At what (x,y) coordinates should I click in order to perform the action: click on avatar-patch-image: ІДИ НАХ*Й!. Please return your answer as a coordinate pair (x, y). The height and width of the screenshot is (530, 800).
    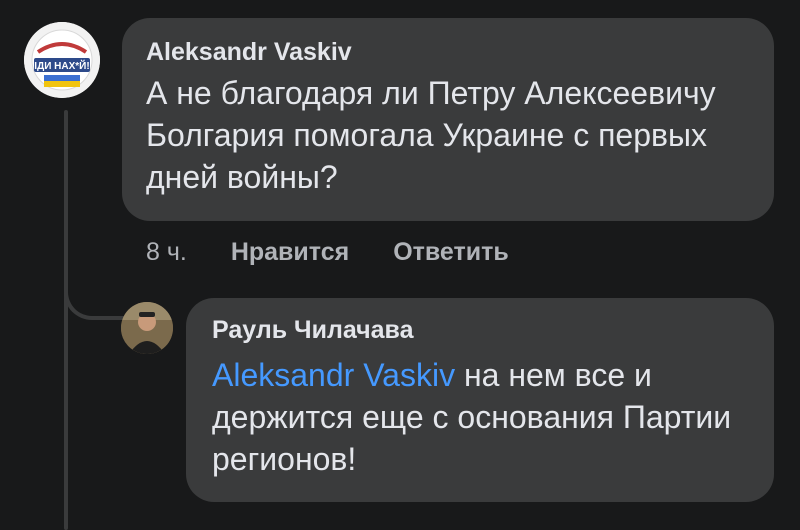
    Looking at the image, I should click on (62, 60).